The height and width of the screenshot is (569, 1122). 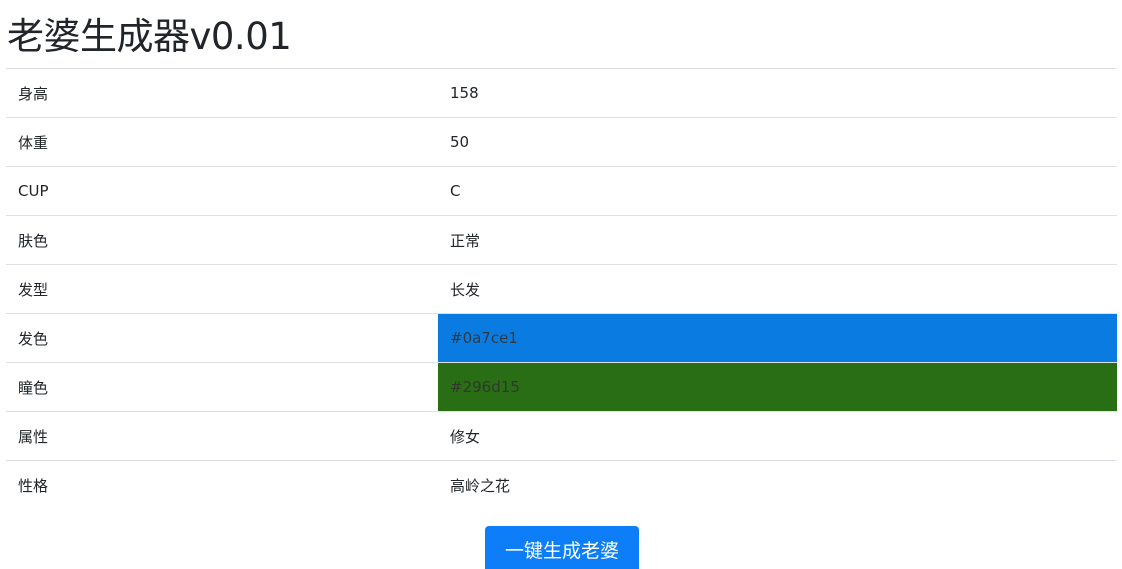 I want to click on attribute-value: 158, so click(x=777, y=93).